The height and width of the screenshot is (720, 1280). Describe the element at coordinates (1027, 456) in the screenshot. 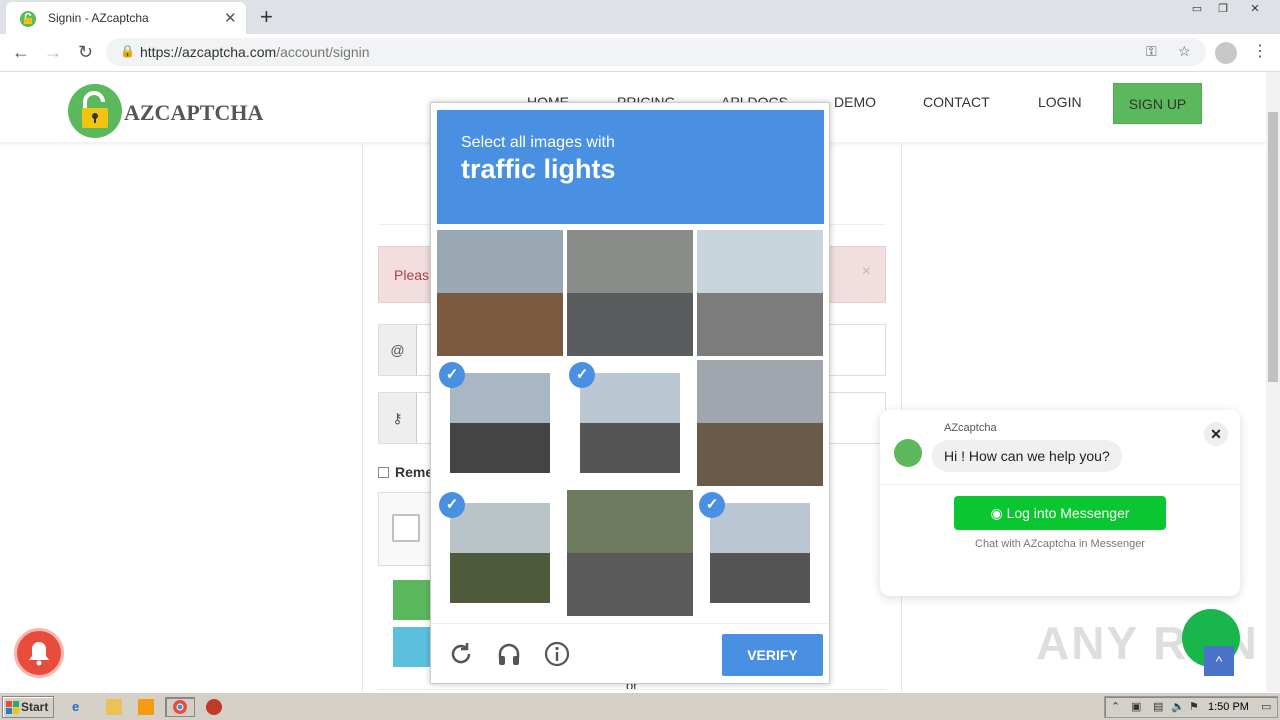

I see `messenger-greeting: Hi ! How can we help you?` at that location.